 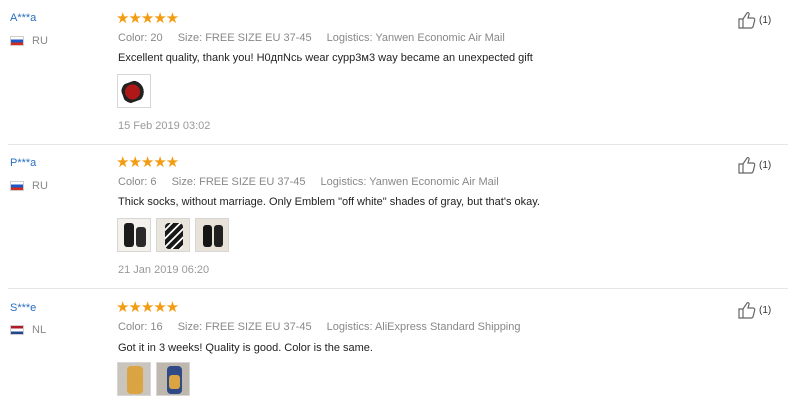 What do you see at coordinates (164, 126) in the screenshot?
I see `review-date: 15 Feb 2019 03:02` at bounding box center [164, 126].